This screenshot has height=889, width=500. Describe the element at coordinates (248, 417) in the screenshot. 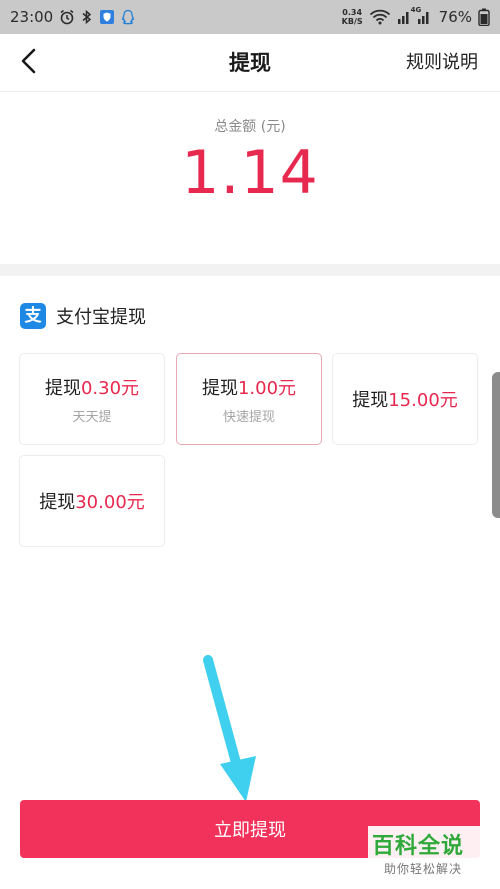

I see `option-note: 快速提现` at that location.